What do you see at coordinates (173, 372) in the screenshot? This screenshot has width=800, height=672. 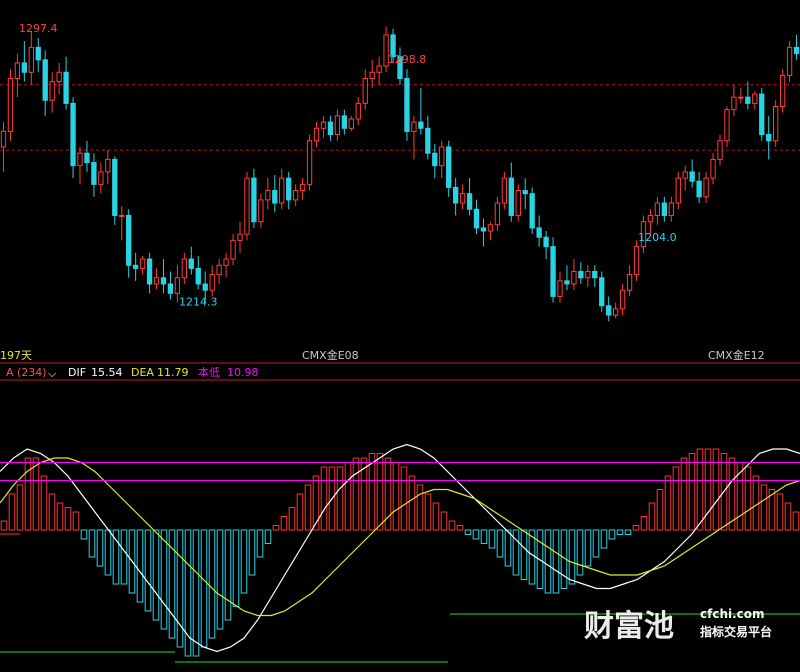 I see `dea-value: 11.79` at bounding box center [173, 372].